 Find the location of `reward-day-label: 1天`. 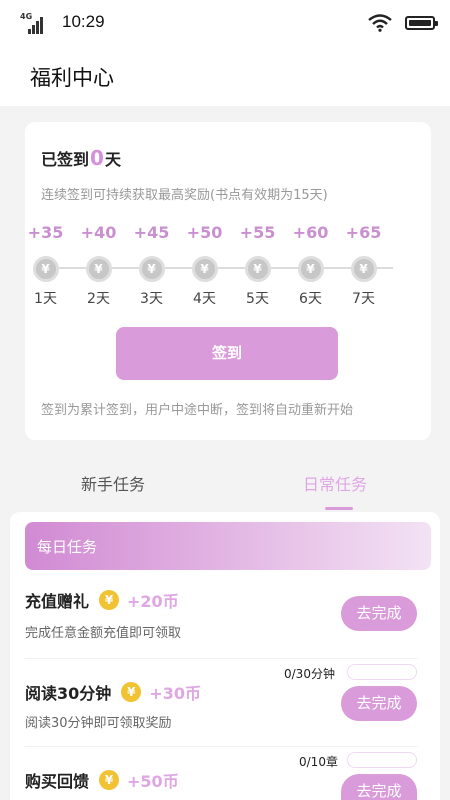

reward-day-label: 1天 is located at coordinates (45, 299).